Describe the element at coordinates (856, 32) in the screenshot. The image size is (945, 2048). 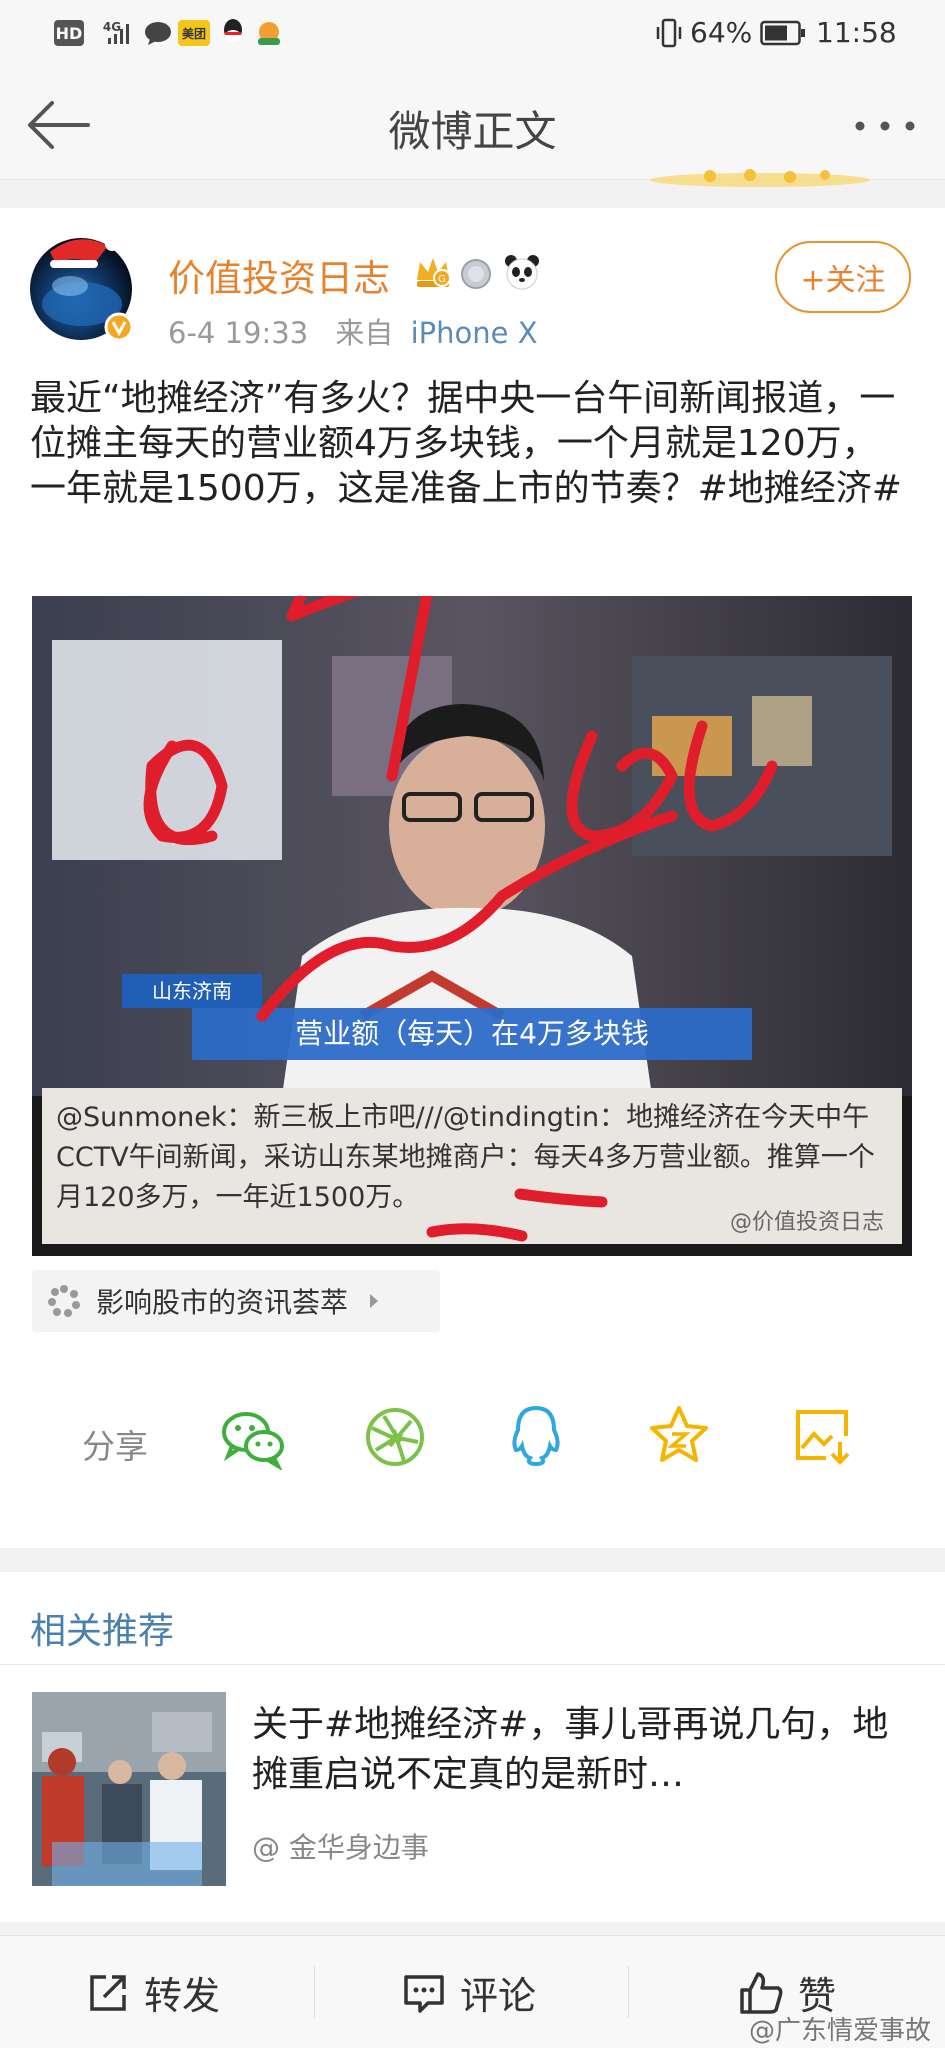
I see `clock: 11:58` at that location.